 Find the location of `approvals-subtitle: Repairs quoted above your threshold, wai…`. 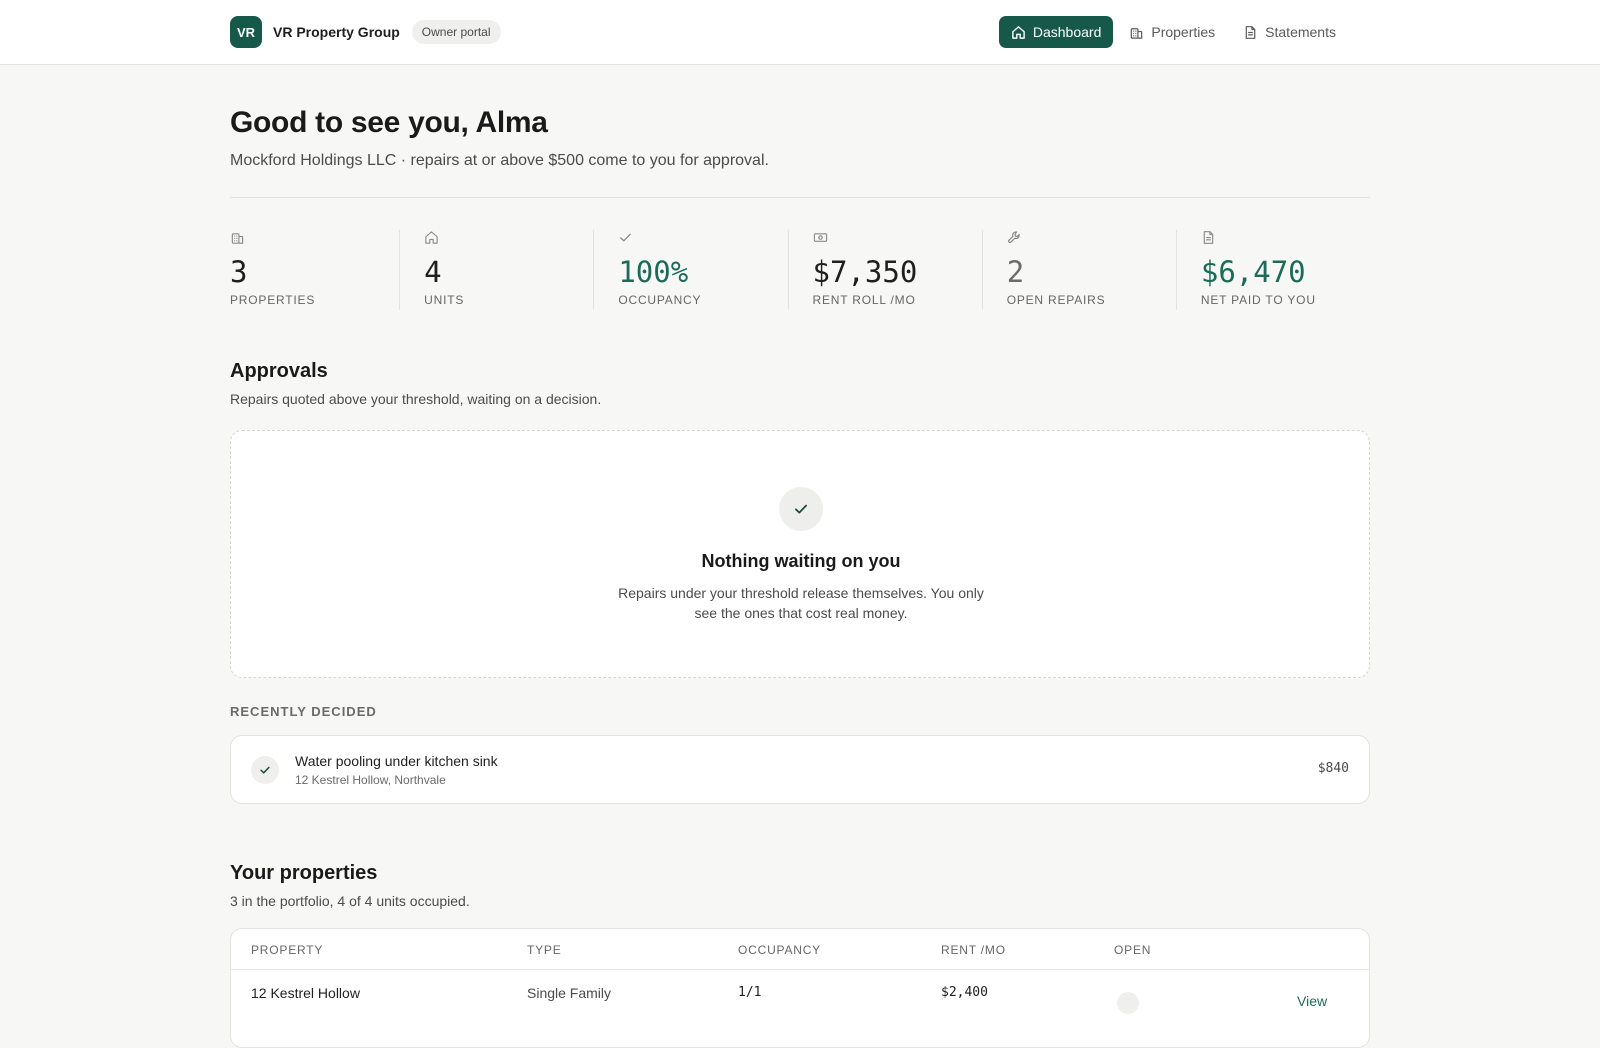

approvals-subtitle: Repairs quoted above your threshold, wai… is located at coordinates (416, 399).